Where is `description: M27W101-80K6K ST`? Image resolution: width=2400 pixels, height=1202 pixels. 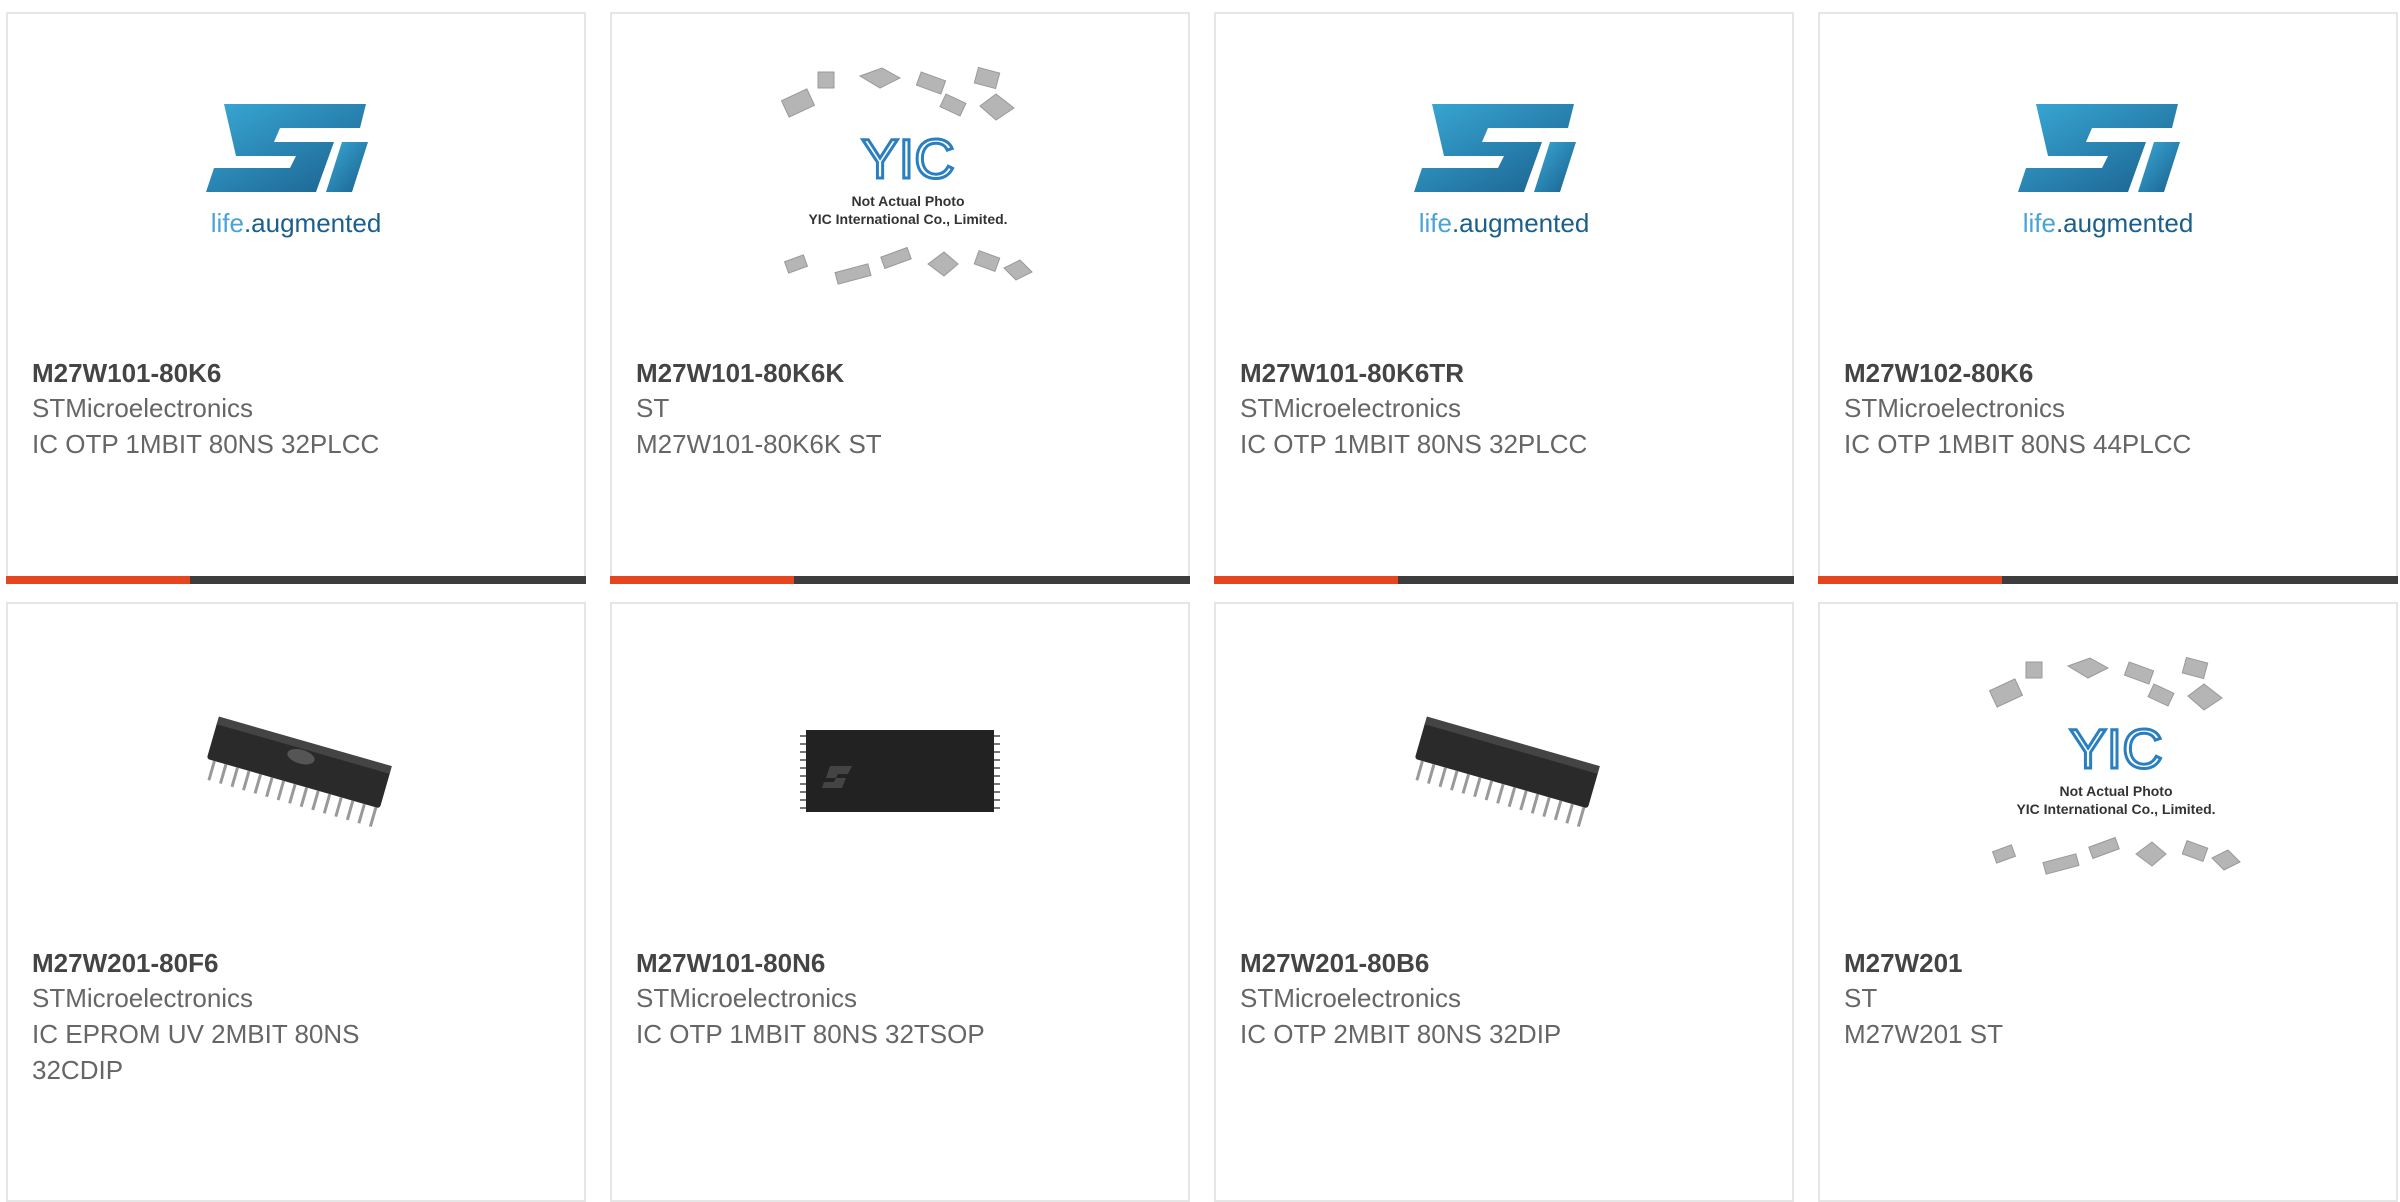 description: M27W101-80K6K ST is located at coordinates (759, 444).